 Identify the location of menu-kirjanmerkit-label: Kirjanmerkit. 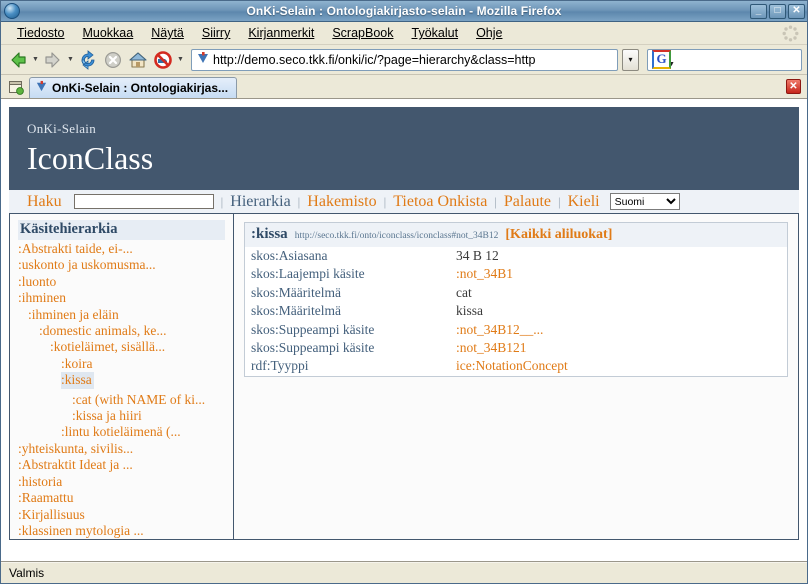
(281, 33).